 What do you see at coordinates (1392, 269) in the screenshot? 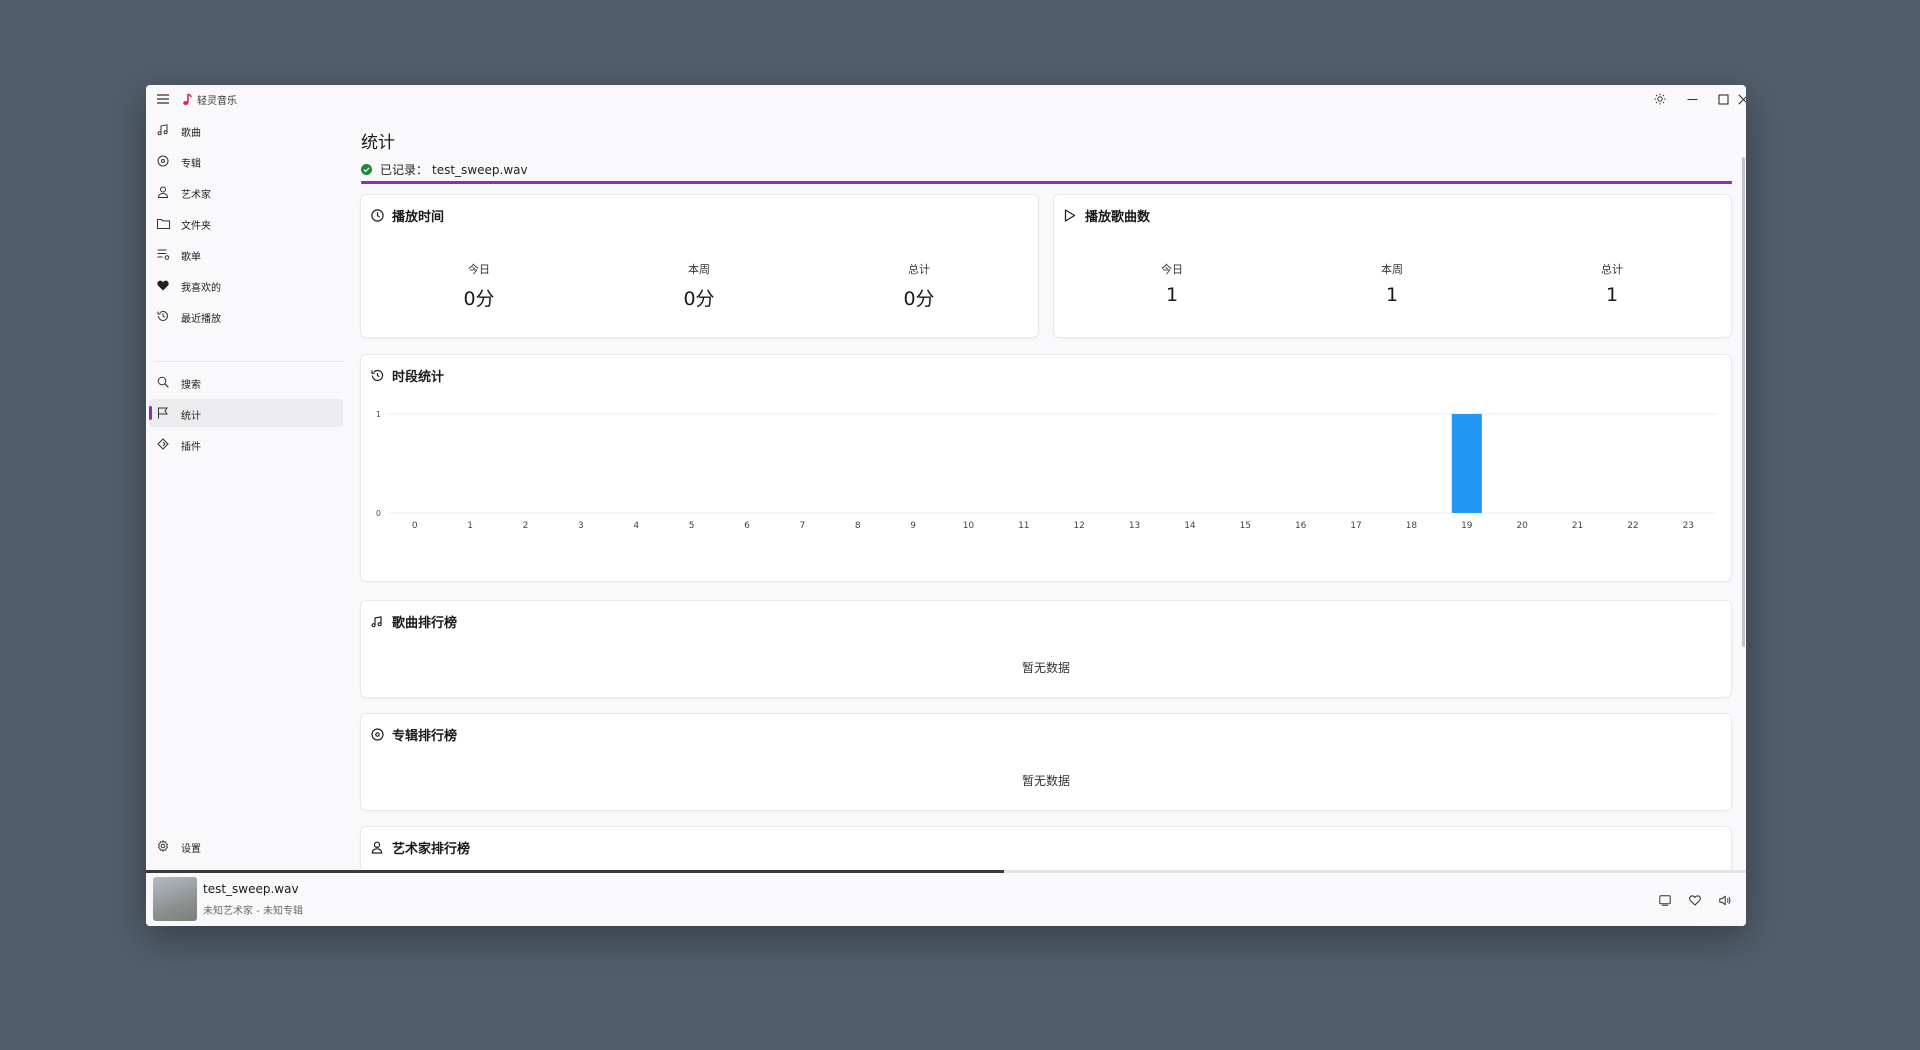
I see `stat-label: 本周` at bounding box center [1392, 269].